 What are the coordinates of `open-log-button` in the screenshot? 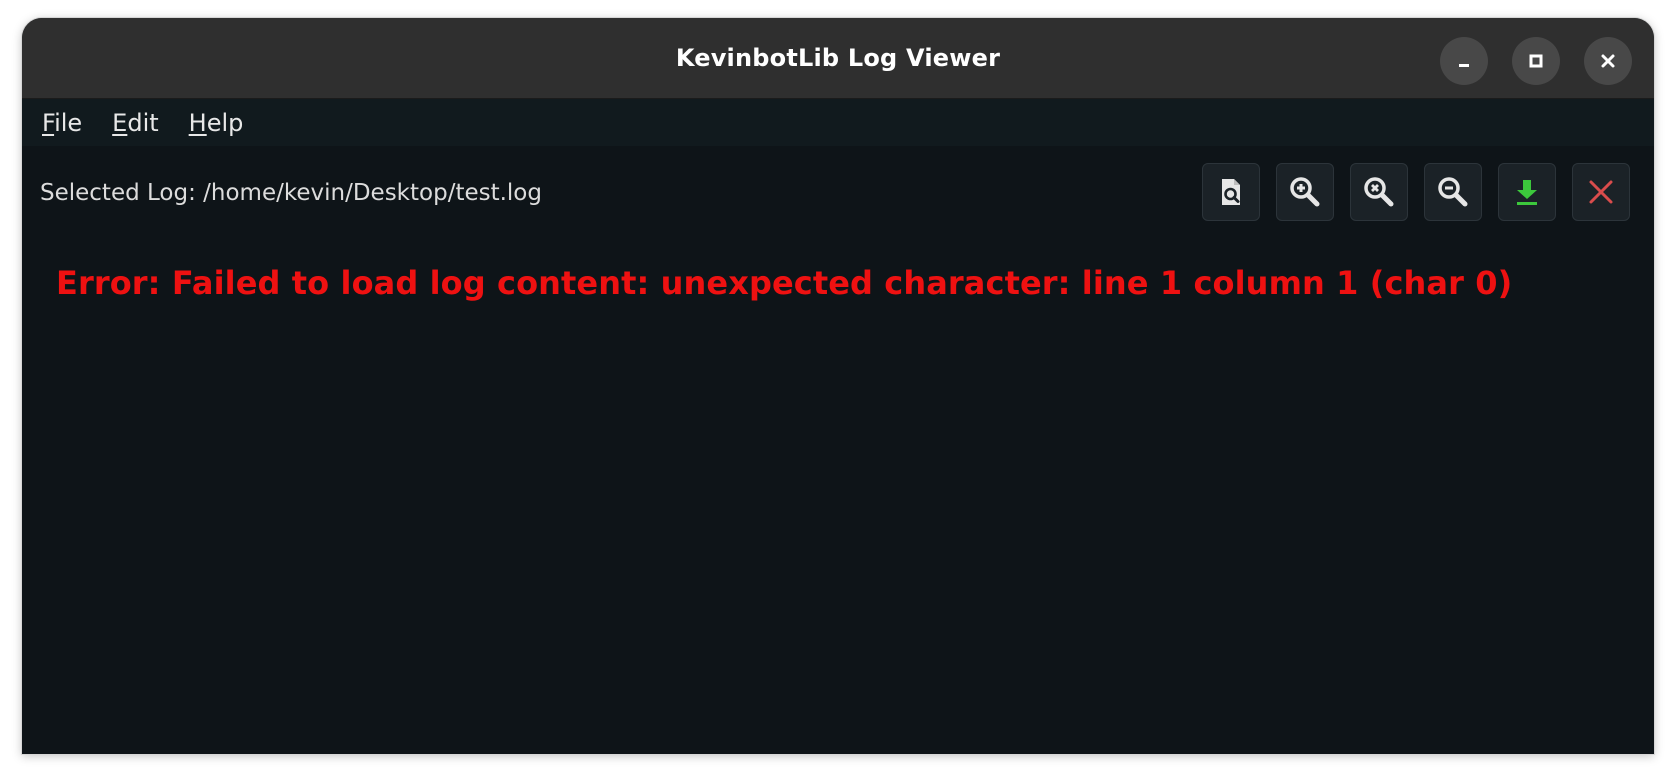 It's located at (1231, 192).